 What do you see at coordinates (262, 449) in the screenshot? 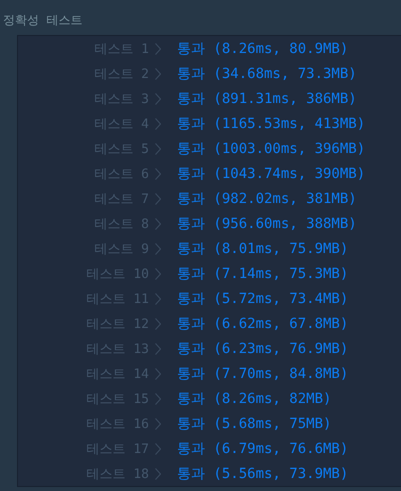
I see `test-result: 통과 (6.79ms, 76.6MB)` at bounding box center [262, 449].